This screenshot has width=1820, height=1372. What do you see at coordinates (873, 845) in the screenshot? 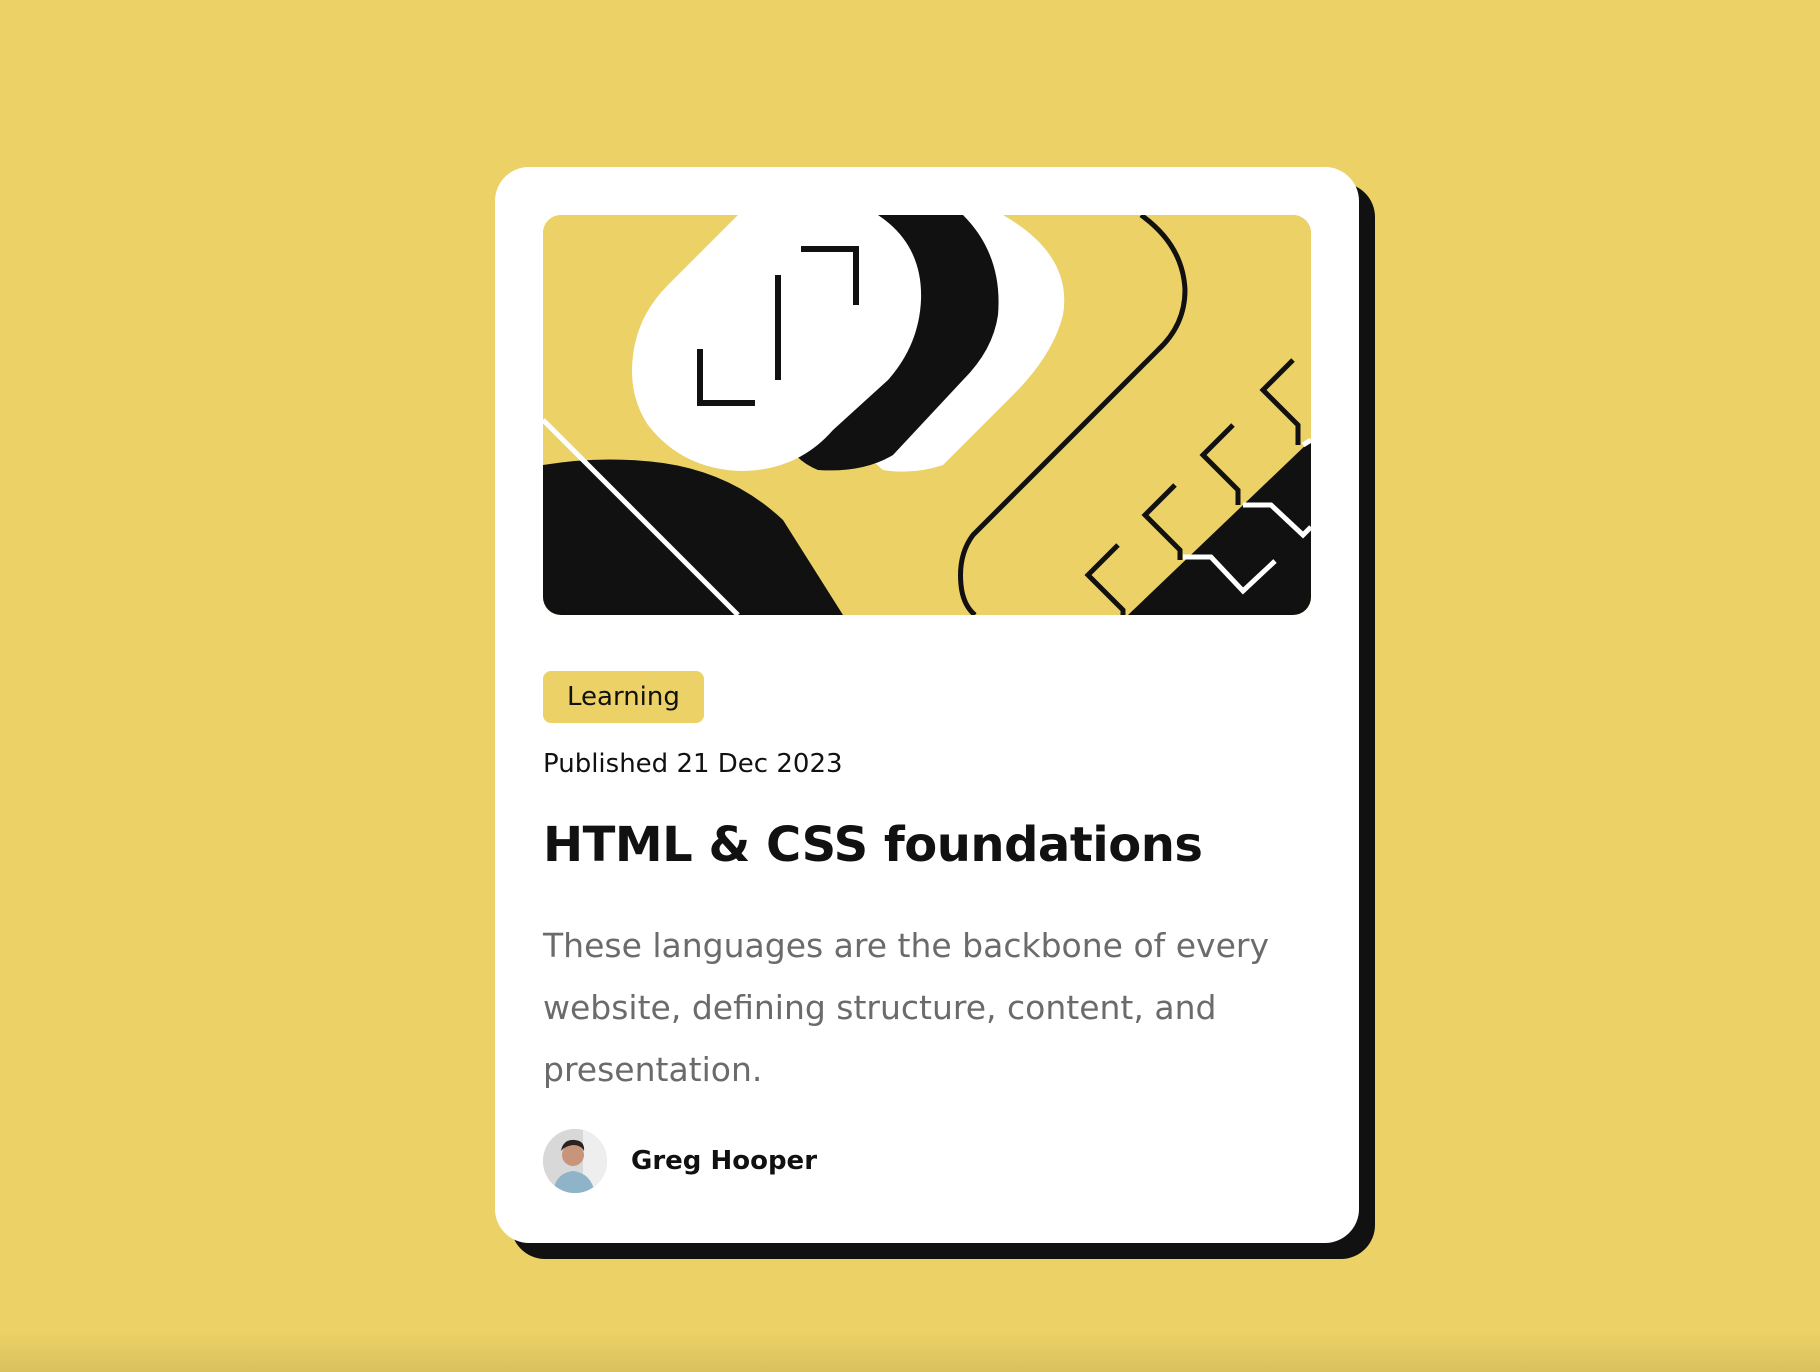
I see `card-title: HTML & CSS foundations` at bounding box center [873, 845].